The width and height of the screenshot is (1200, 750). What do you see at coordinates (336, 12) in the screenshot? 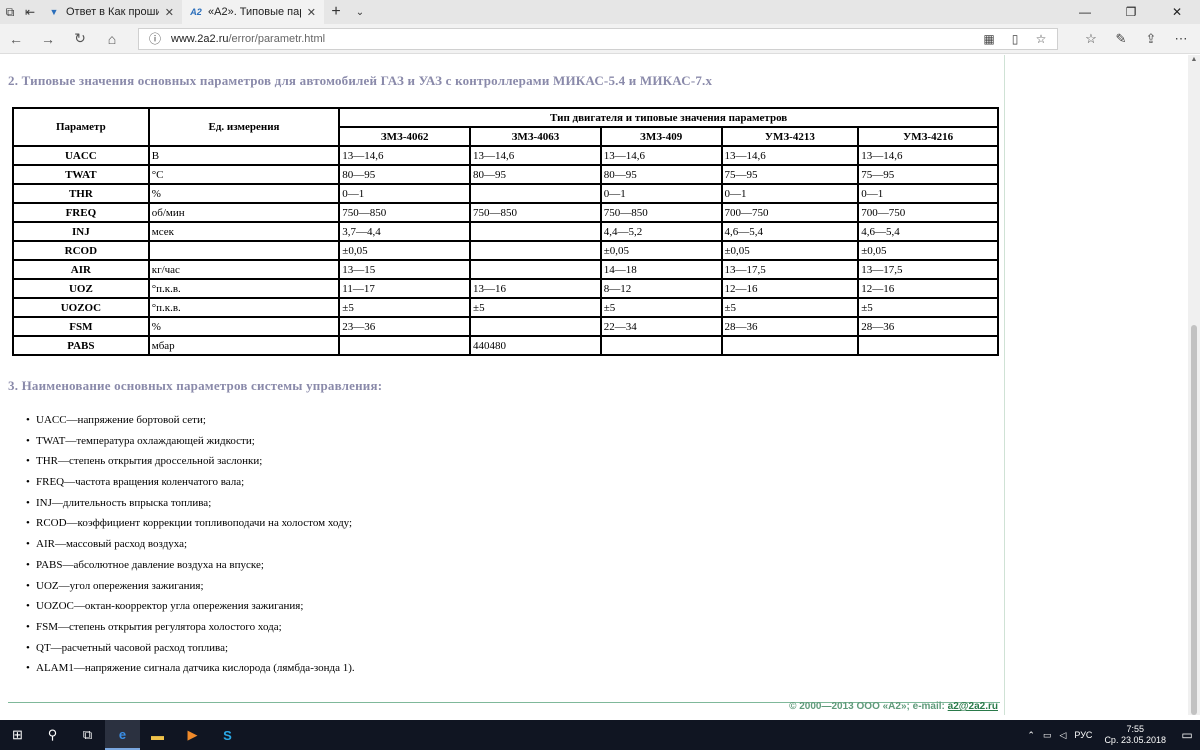
I see `new-tab-button: +` at bounding box center [336, 12].